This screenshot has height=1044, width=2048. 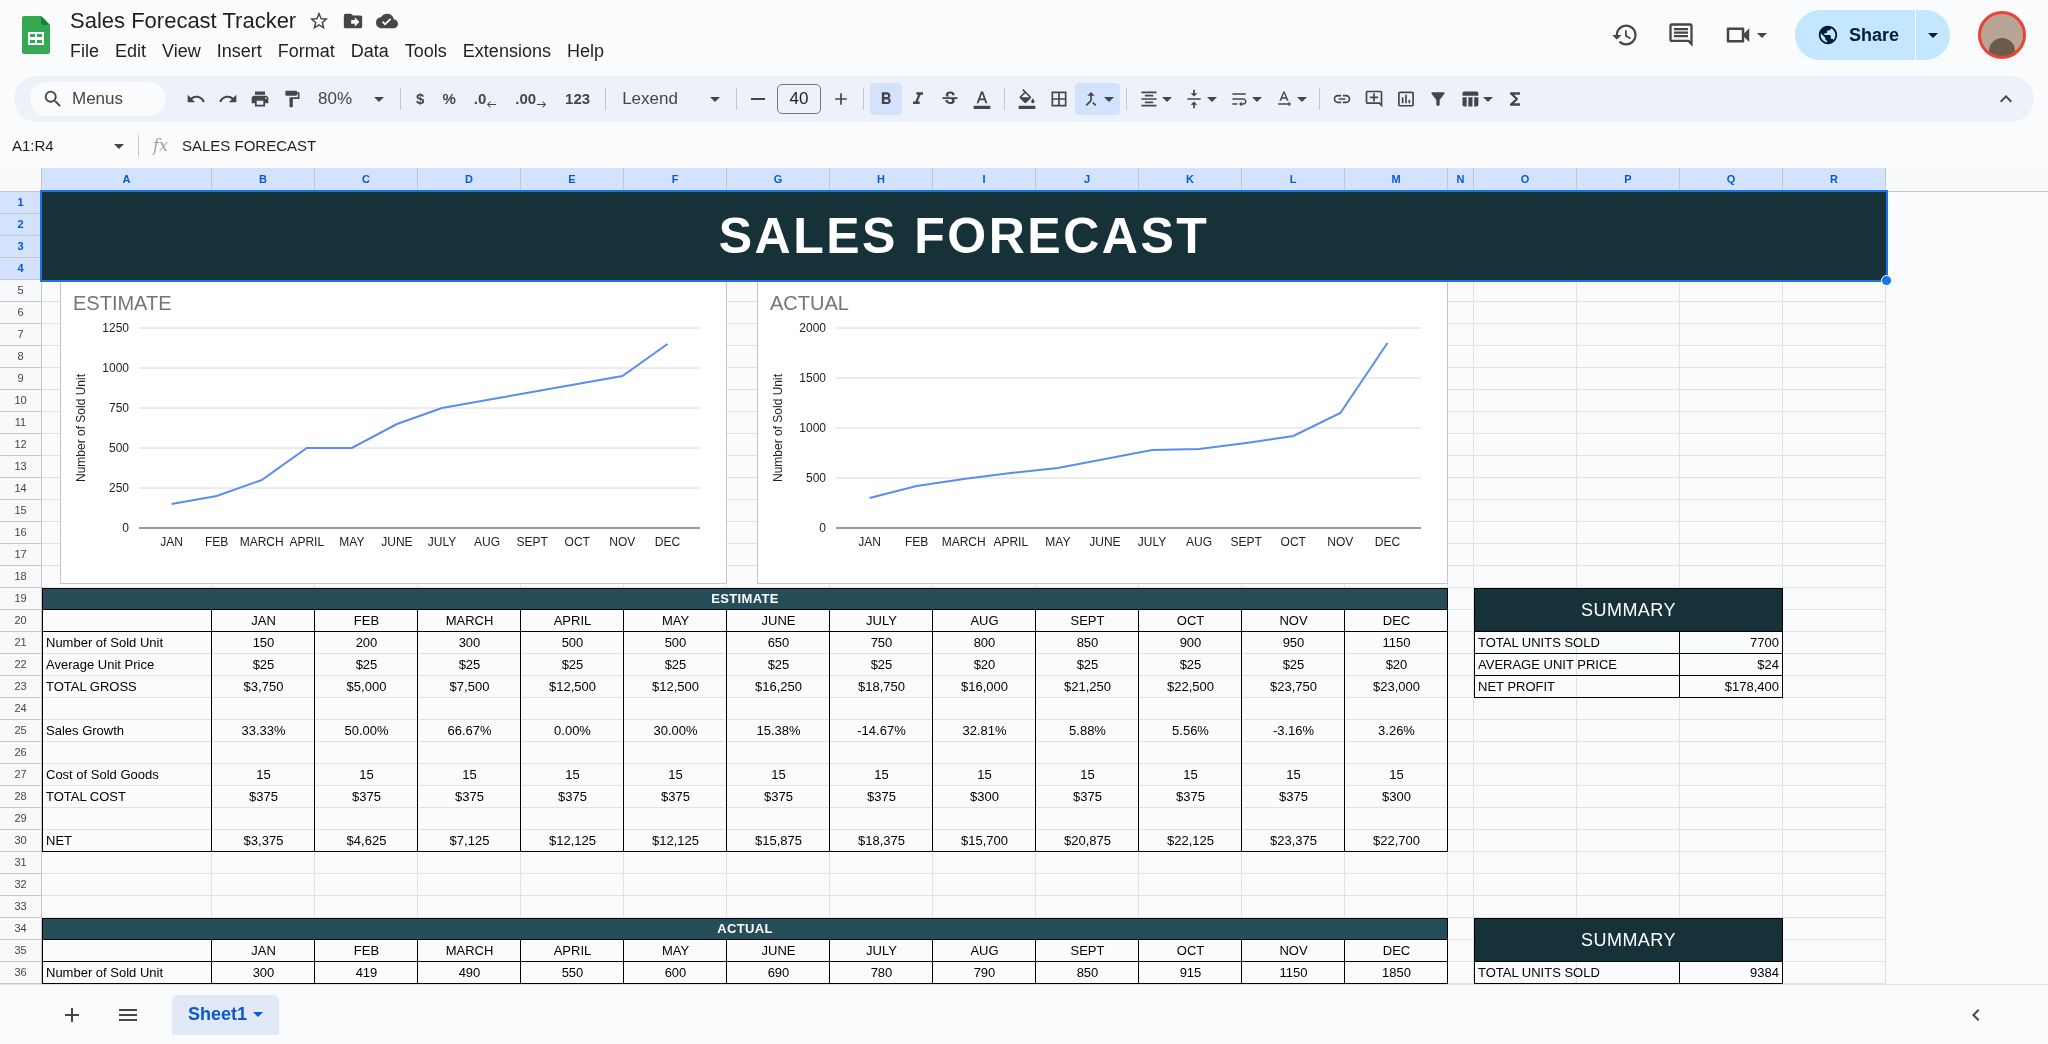 What do you see at coordinates (21, 599) in the screenshot?
I see `row-header: 19` at bounding box center [21, 599].